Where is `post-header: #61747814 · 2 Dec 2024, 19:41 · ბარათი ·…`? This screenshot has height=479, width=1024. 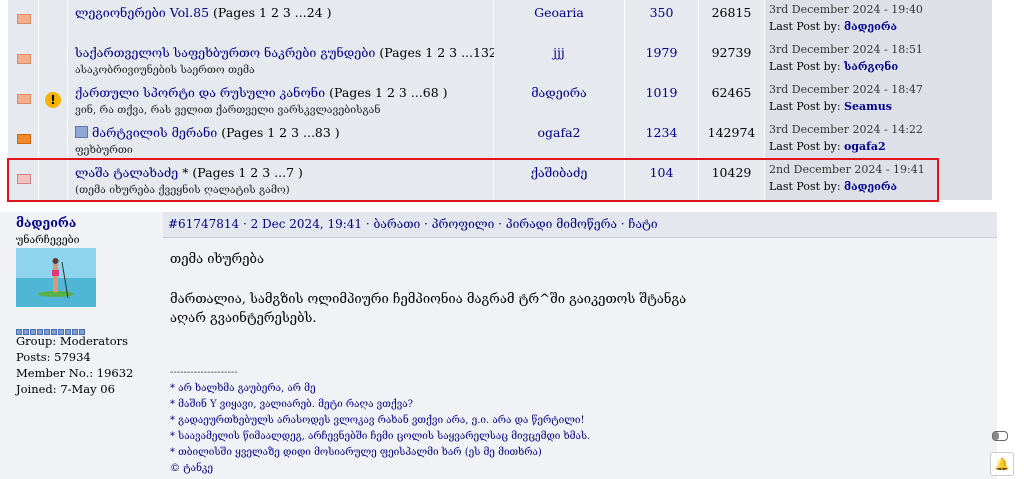
post-header: #61747814 · 2 Dec 2024, 19:41 · ბარათი ·… is located at coordinates (580, 225).